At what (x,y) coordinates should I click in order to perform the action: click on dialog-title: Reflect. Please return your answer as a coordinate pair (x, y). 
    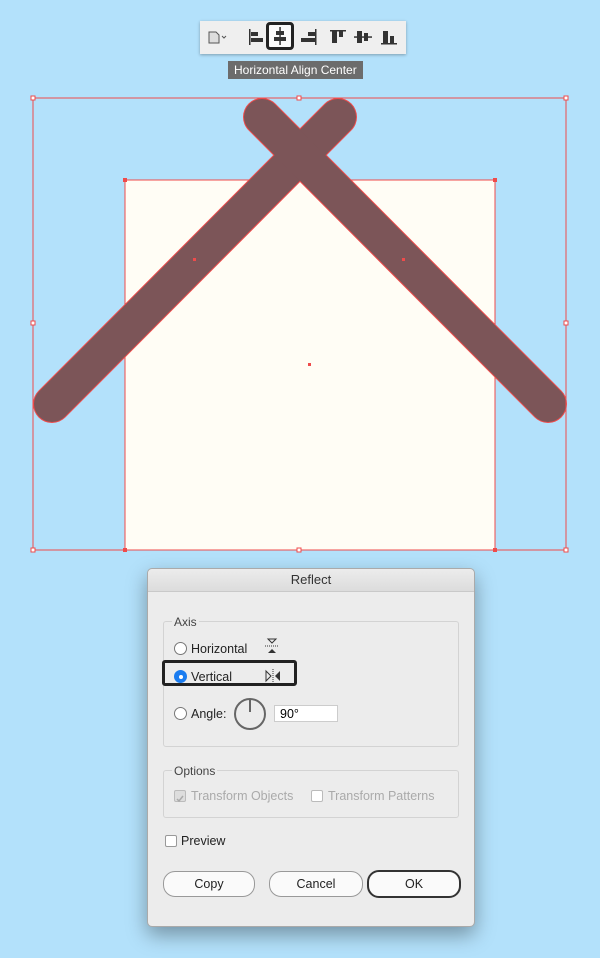
    Looking at the image, I should click on (311, 580).